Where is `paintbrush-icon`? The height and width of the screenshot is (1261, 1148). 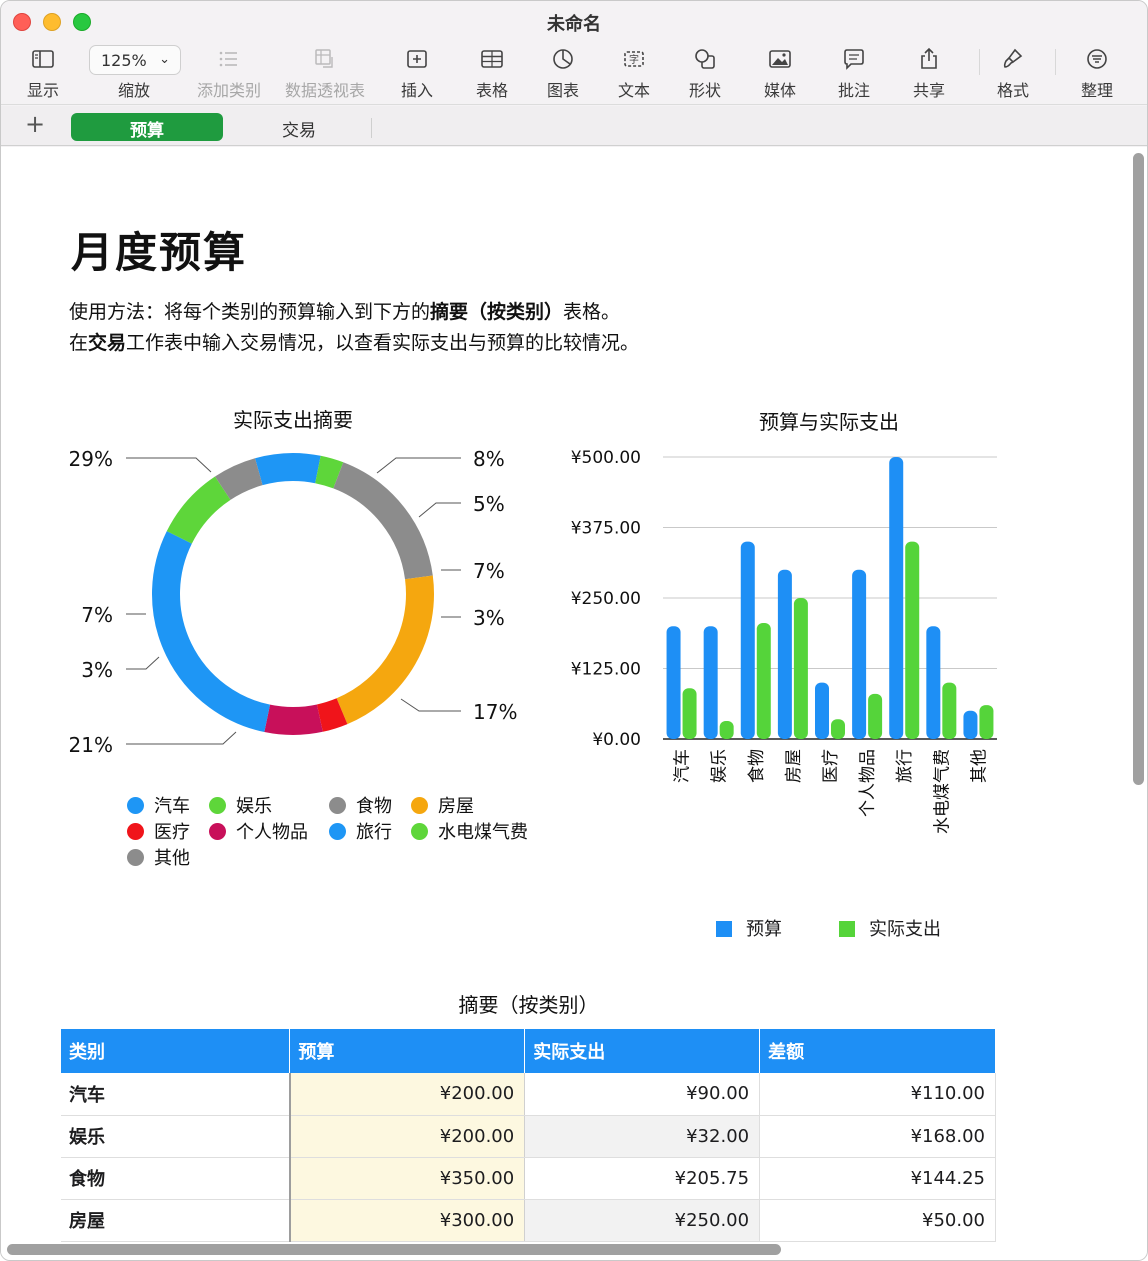
paintbrush-icon is located at coordinates (1013, 58).